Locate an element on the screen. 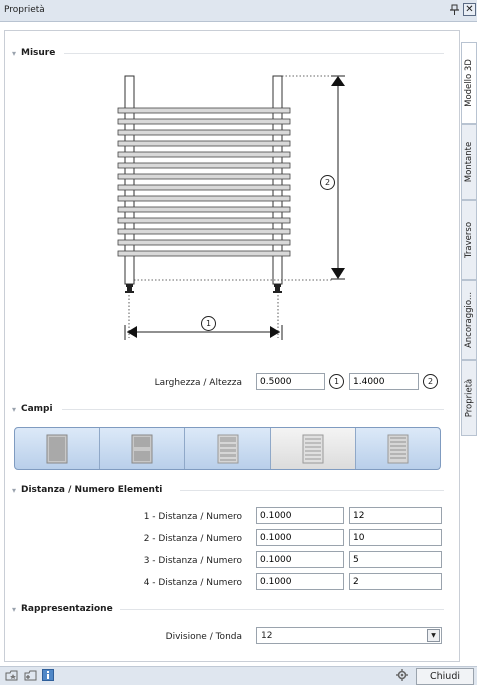  tab-modello-3d-label: Modello 3D is located at coordinates (469, 83).